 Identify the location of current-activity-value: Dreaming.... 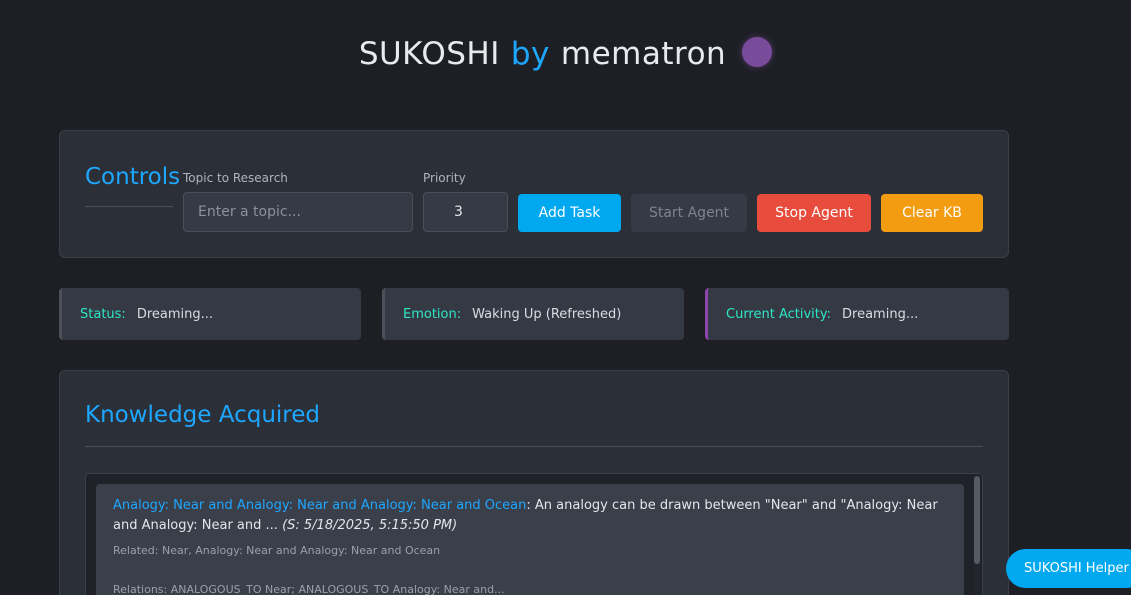
(880, 314).